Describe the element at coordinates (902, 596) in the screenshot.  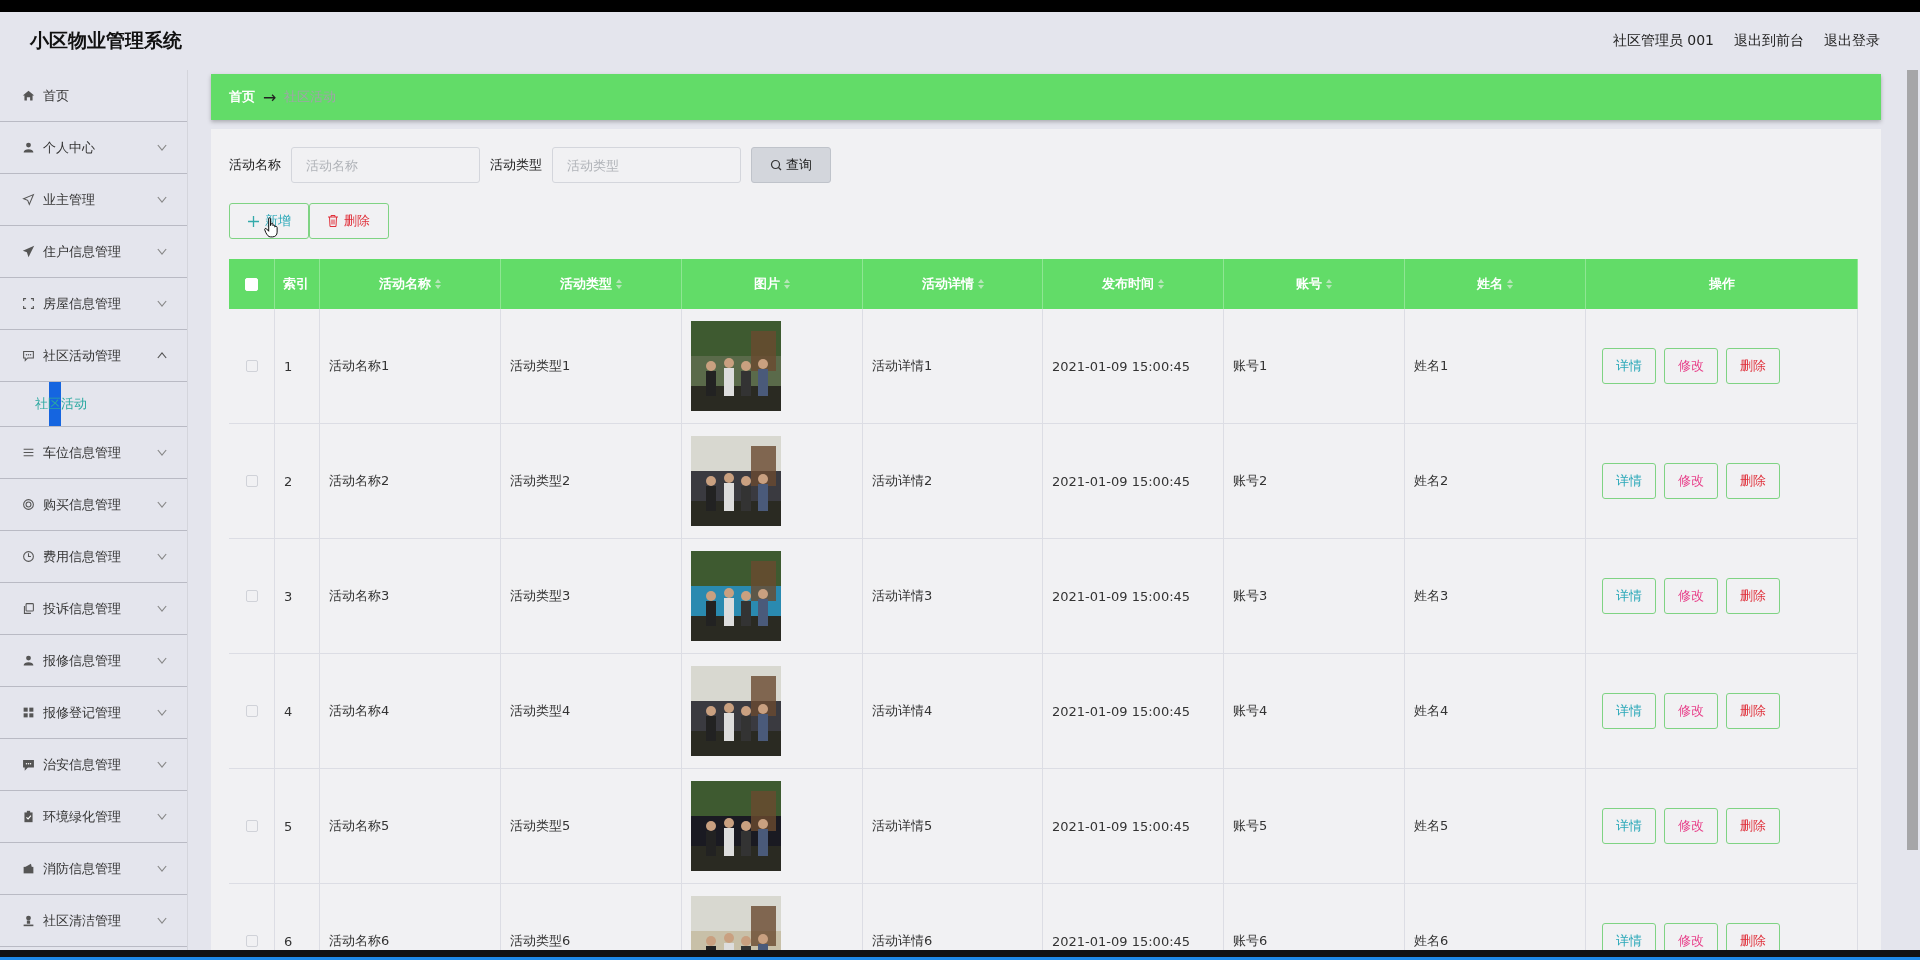
I see `table-cell: 活动详情3` at that location.